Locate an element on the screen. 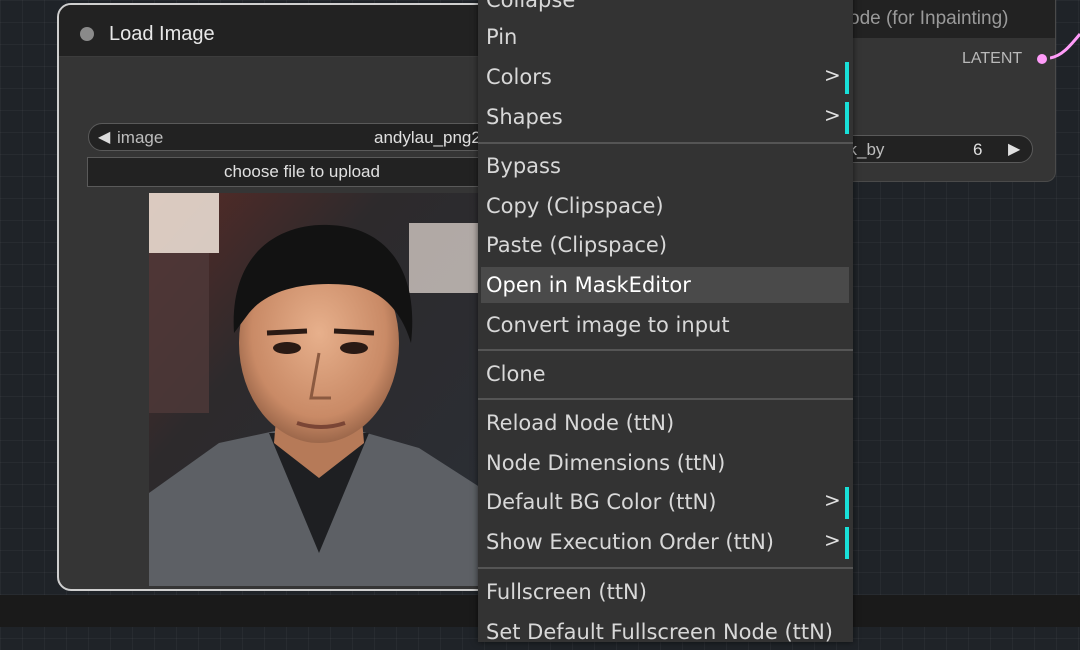 The width and height of the screenshot is (1080, 650). latent-link-wire is located at coordinates (1065, 46).